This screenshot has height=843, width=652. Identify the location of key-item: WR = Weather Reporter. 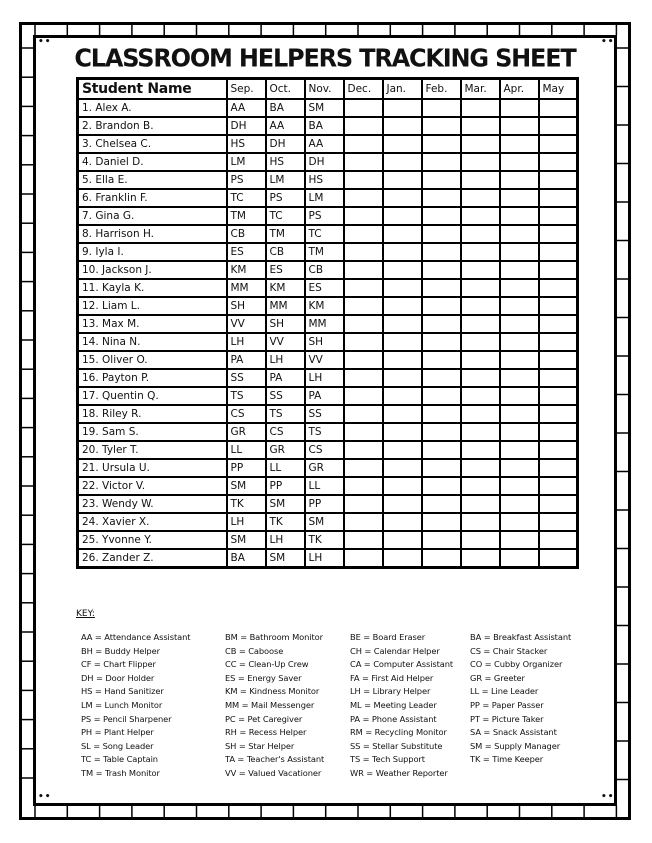
(399, 772).